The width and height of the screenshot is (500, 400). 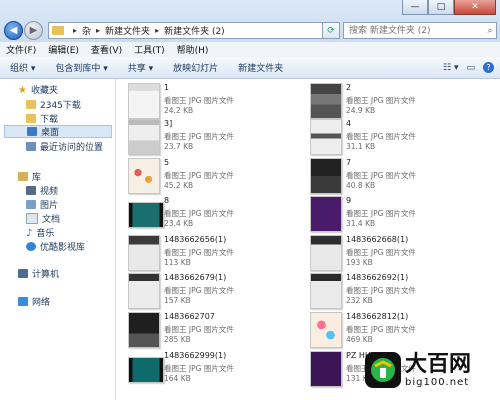 What do you see at coordinates (58, 131) in the screenshot?
I see `sidebar-item-desktop: 桌面` at bounding box center [58, 131].